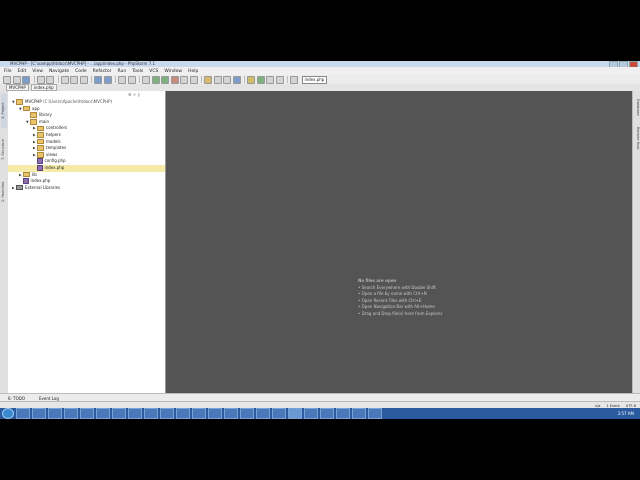  Describe the element at coordinates (8, 413) in the screenshot. I see `start-button` at that location.